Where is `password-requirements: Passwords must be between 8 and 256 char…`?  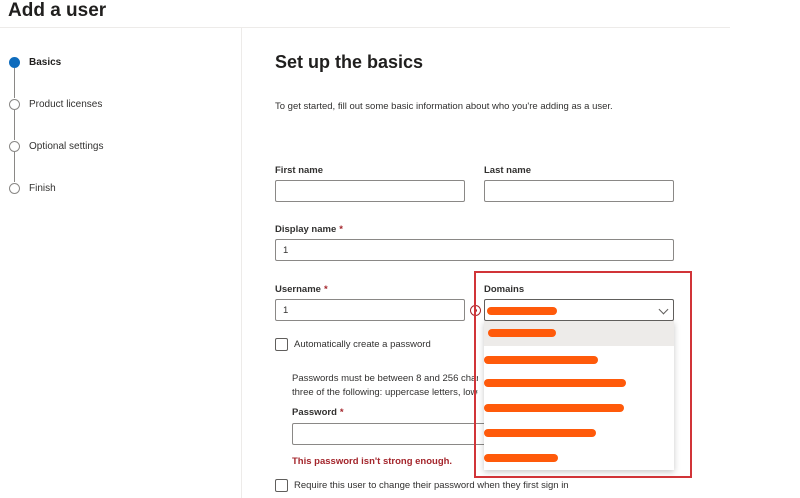
password-requirements: Passwords must be between 8 and 256 char… is located at coordinates (385, 386).